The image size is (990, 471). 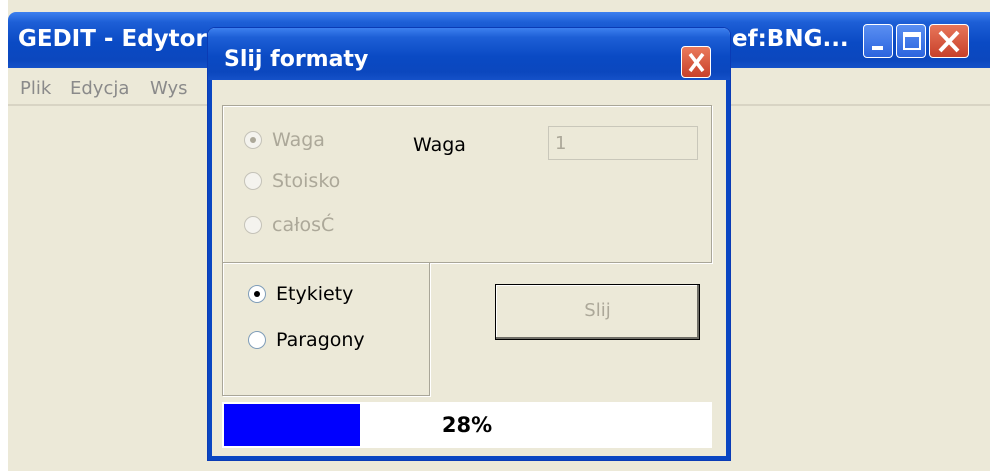 What do you see at coordinates (169, 88) in the screenshot?
I see `menu-widok: Wys` at bounding box center [169, 88].